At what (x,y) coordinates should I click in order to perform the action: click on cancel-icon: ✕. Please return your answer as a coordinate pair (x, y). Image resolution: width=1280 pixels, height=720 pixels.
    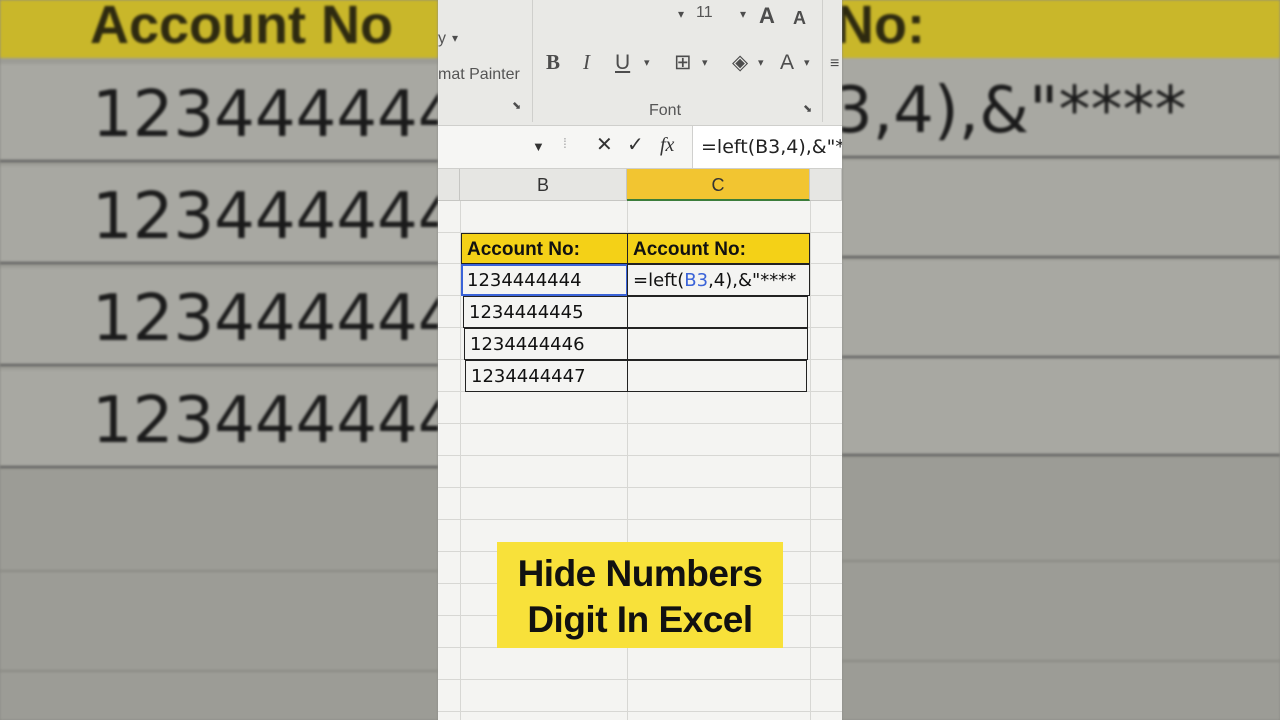
    Looking at the image, I should click on (604, 145).